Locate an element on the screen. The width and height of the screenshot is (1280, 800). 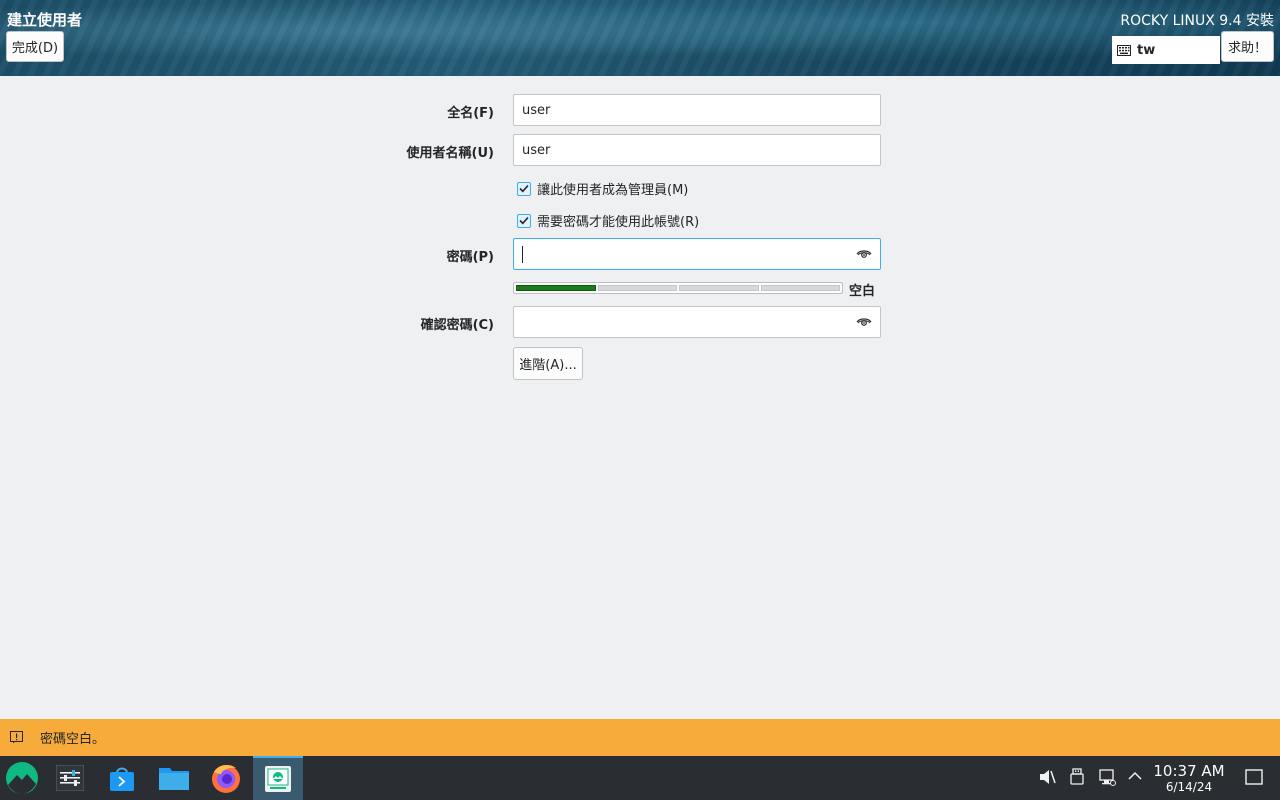
help-button: 求助！ is located at coordinates (1247, 46).